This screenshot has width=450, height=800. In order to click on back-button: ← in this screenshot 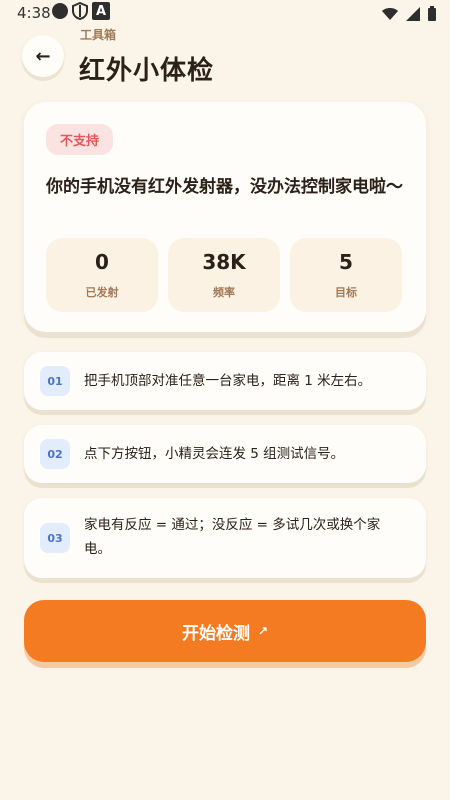, I will do `click(43, 56)`.